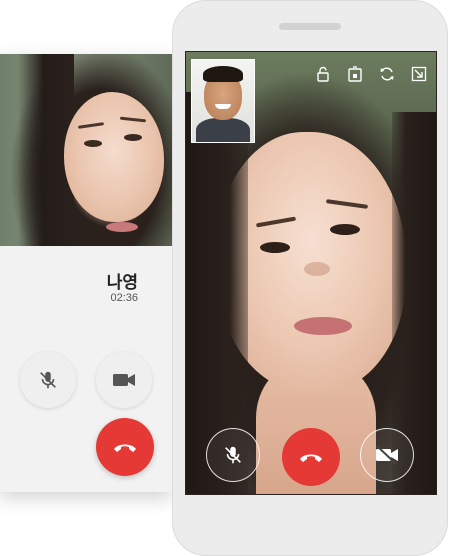  Describe the element at coordinates (310, 26) in the screenshot. I see `phone-speaker` at that location.